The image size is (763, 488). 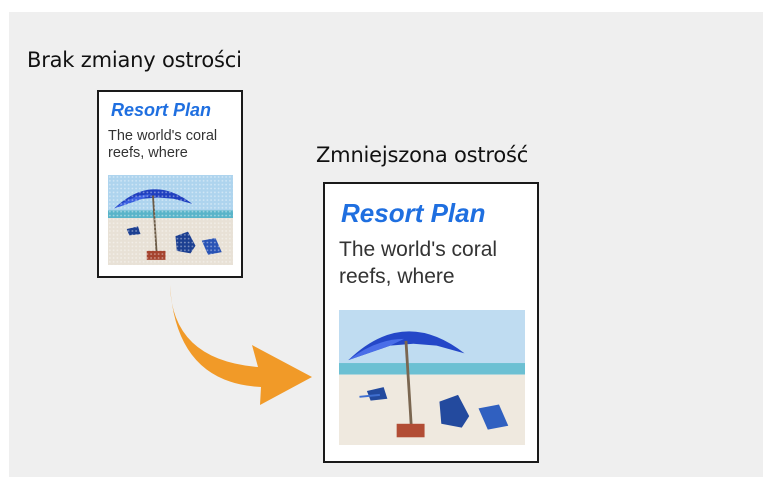 What do you see at coordinates (418, 263) in the screenshot?
I see `softened-document-text: The world's coral reefs, where` at bounding box center [418, 263].